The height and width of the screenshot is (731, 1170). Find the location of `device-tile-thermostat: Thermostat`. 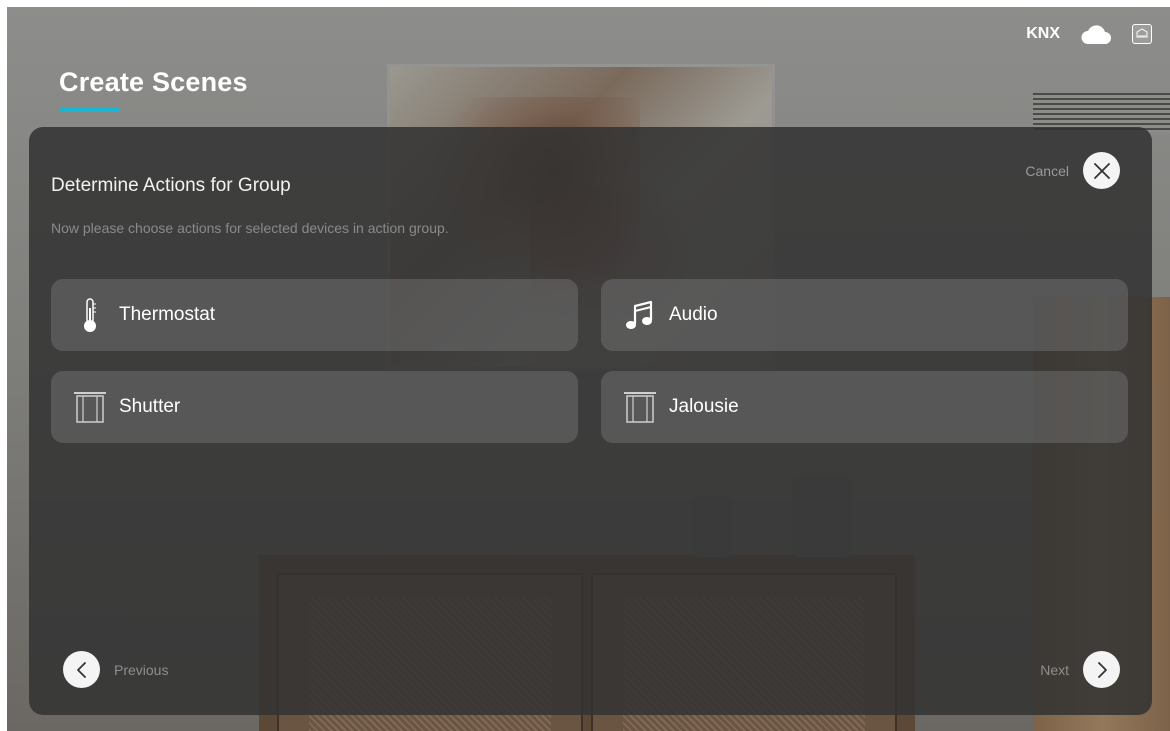

device-tile-thermostat: Thermostat is located at coordinates (314, 315).